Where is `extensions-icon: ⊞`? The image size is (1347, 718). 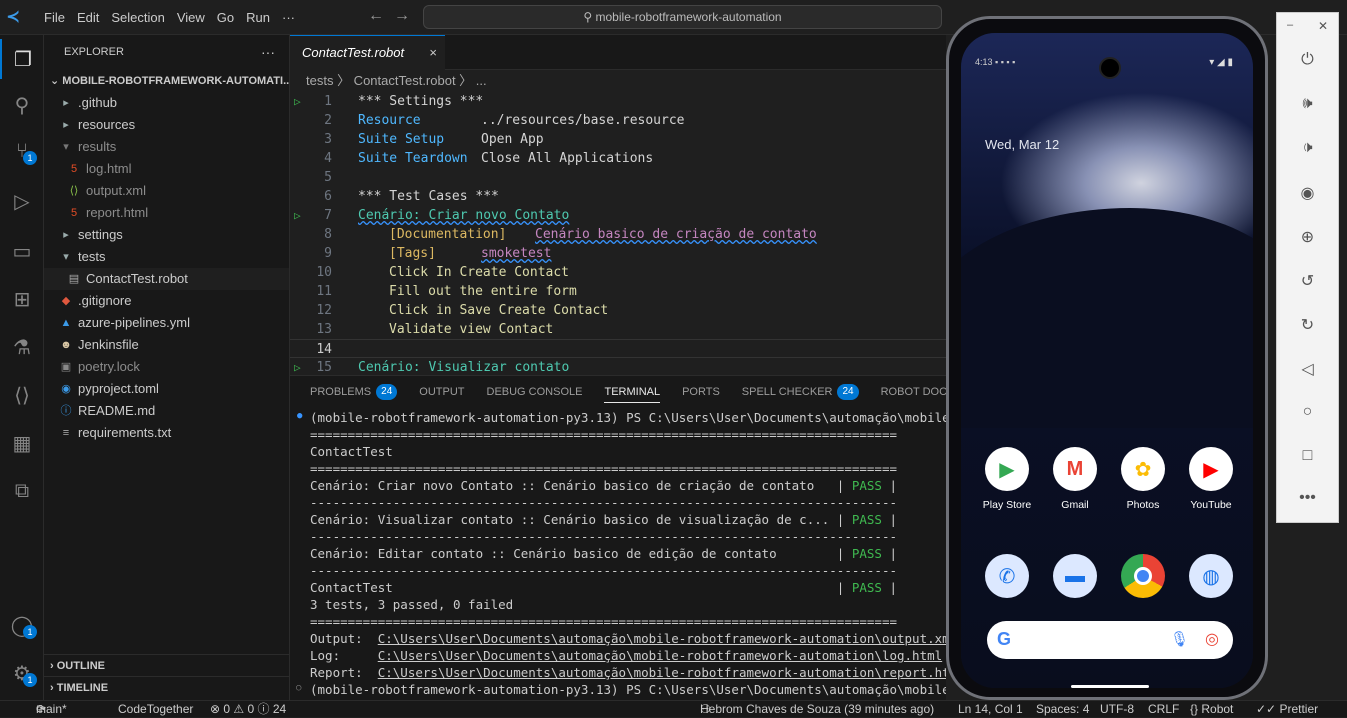 extensions-icon: ⊞ is located at coordinates (22, 299).